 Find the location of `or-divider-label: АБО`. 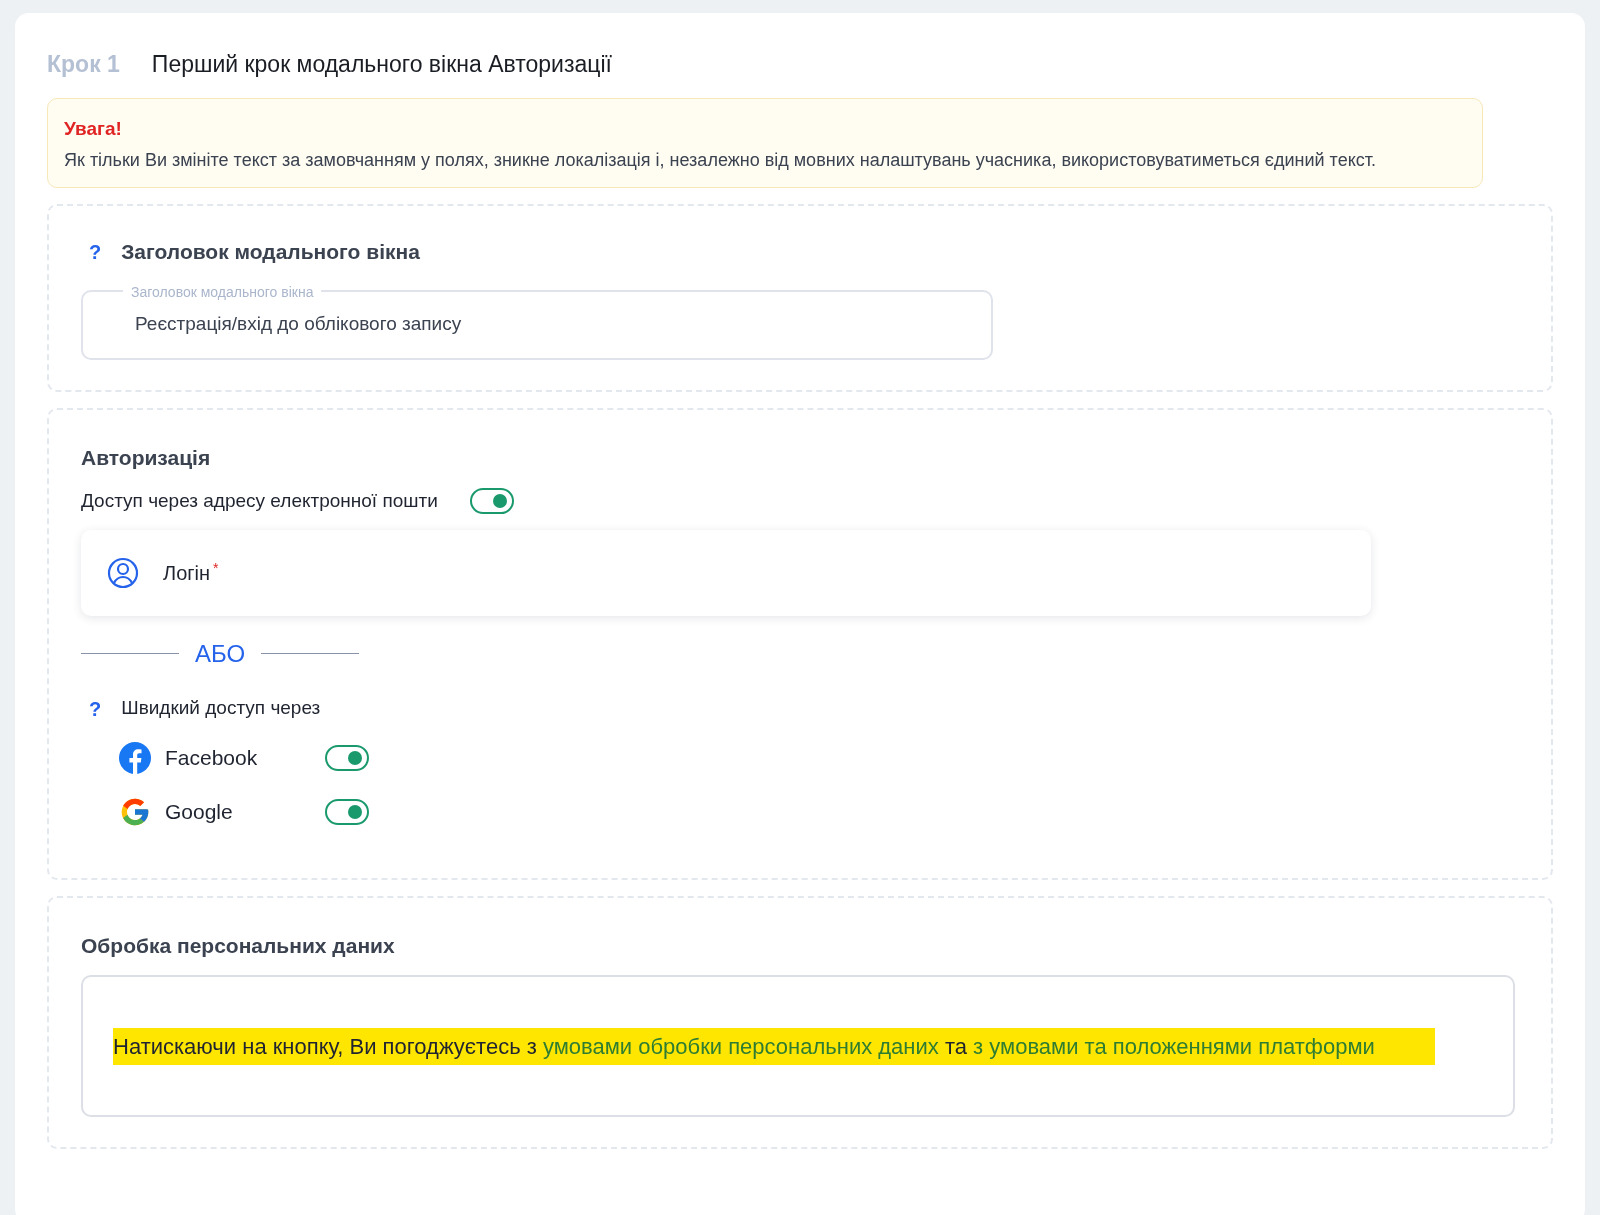

or-divider-label: АБО is located at coordinates (220, 653).